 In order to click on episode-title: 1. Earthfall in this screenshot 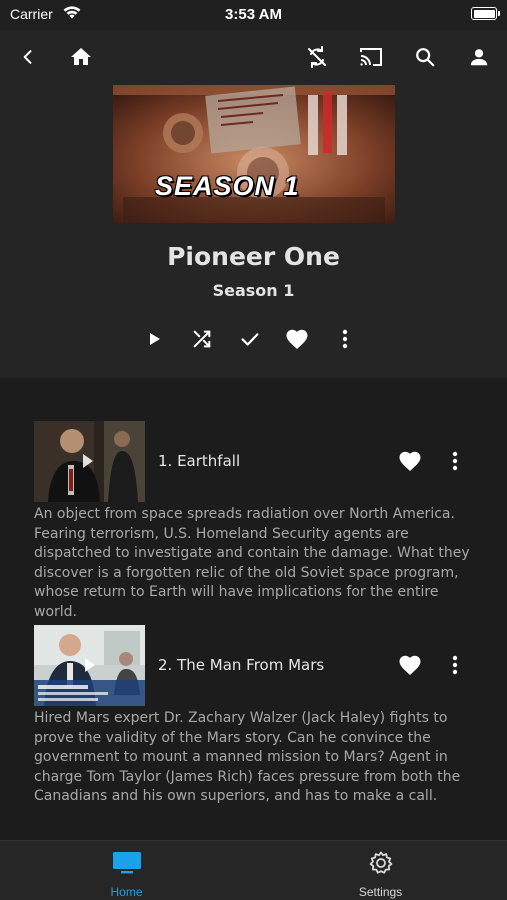, I will do `click(199, 461)`.